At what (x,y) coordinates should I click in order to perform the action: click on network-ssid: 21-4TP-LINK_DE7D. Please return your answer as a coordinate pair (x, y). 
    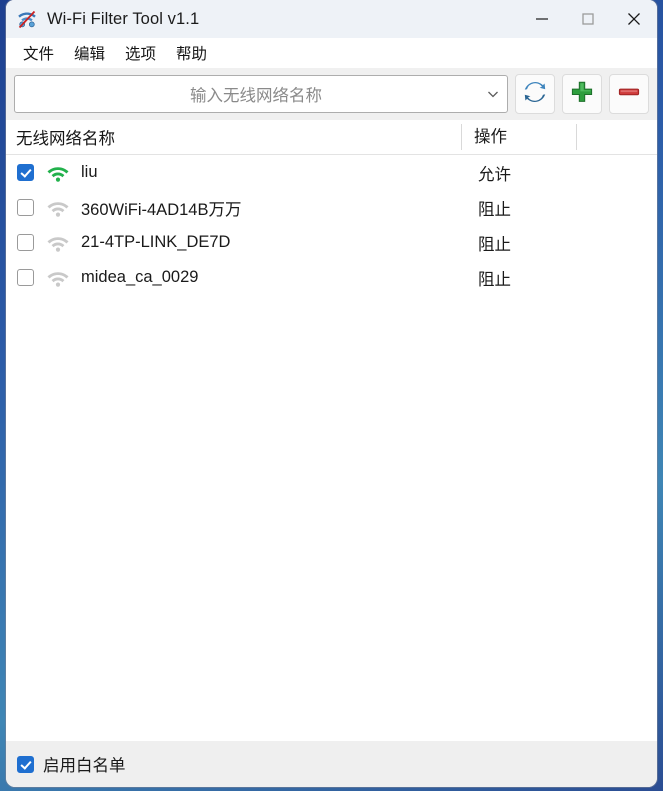
    Looking at the image, I should click on (156, 242).